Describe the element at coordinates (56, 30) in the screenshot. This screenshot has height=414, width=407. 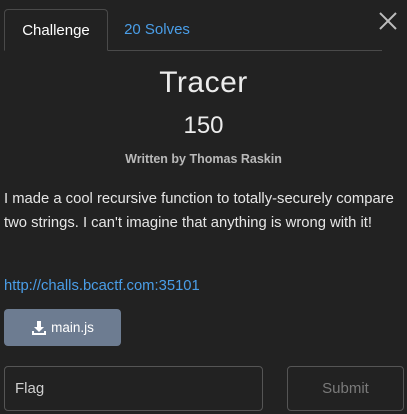
I see `tab-challenge: Challenge` at that location.